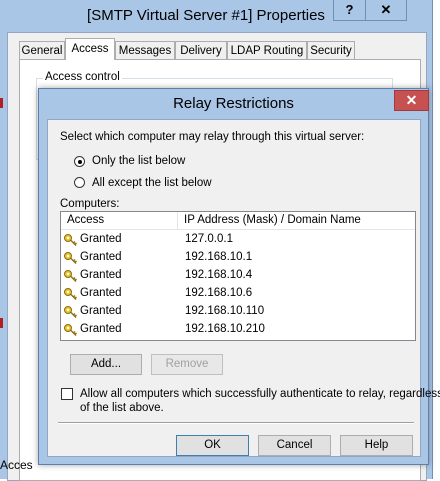  What do you see at coordinates (225, 311) in the screenshot?
I see `row-ip: 192.168.10.110` at bounding box center [225, 311].